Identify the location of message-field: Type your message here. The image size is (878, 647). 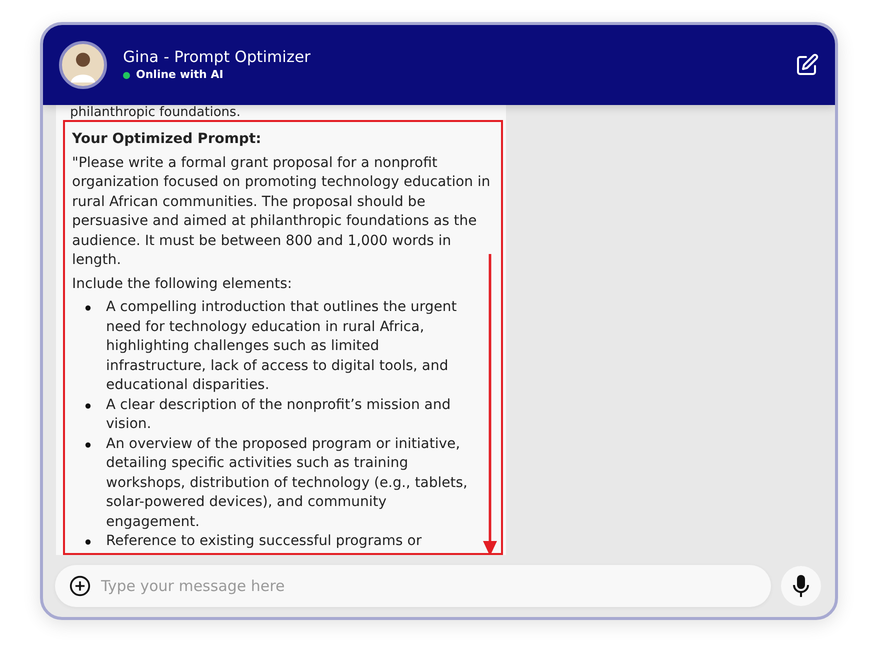
(413, 586).